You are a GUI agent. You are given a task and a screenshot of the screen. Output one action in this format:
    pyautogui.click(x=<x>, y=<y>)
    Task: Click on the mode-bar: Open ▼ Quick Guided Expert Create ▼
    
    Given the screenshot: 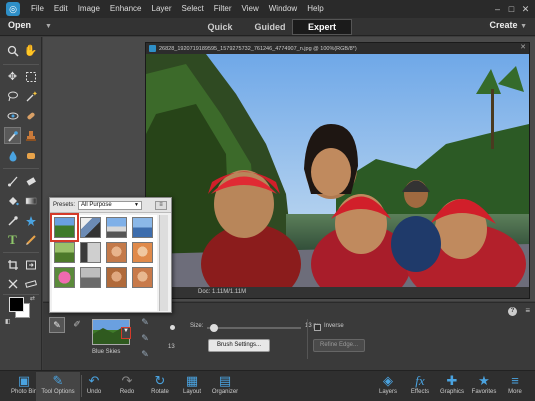 What is the action you would take?
    pyautogui.click(x=267, y=27)
    